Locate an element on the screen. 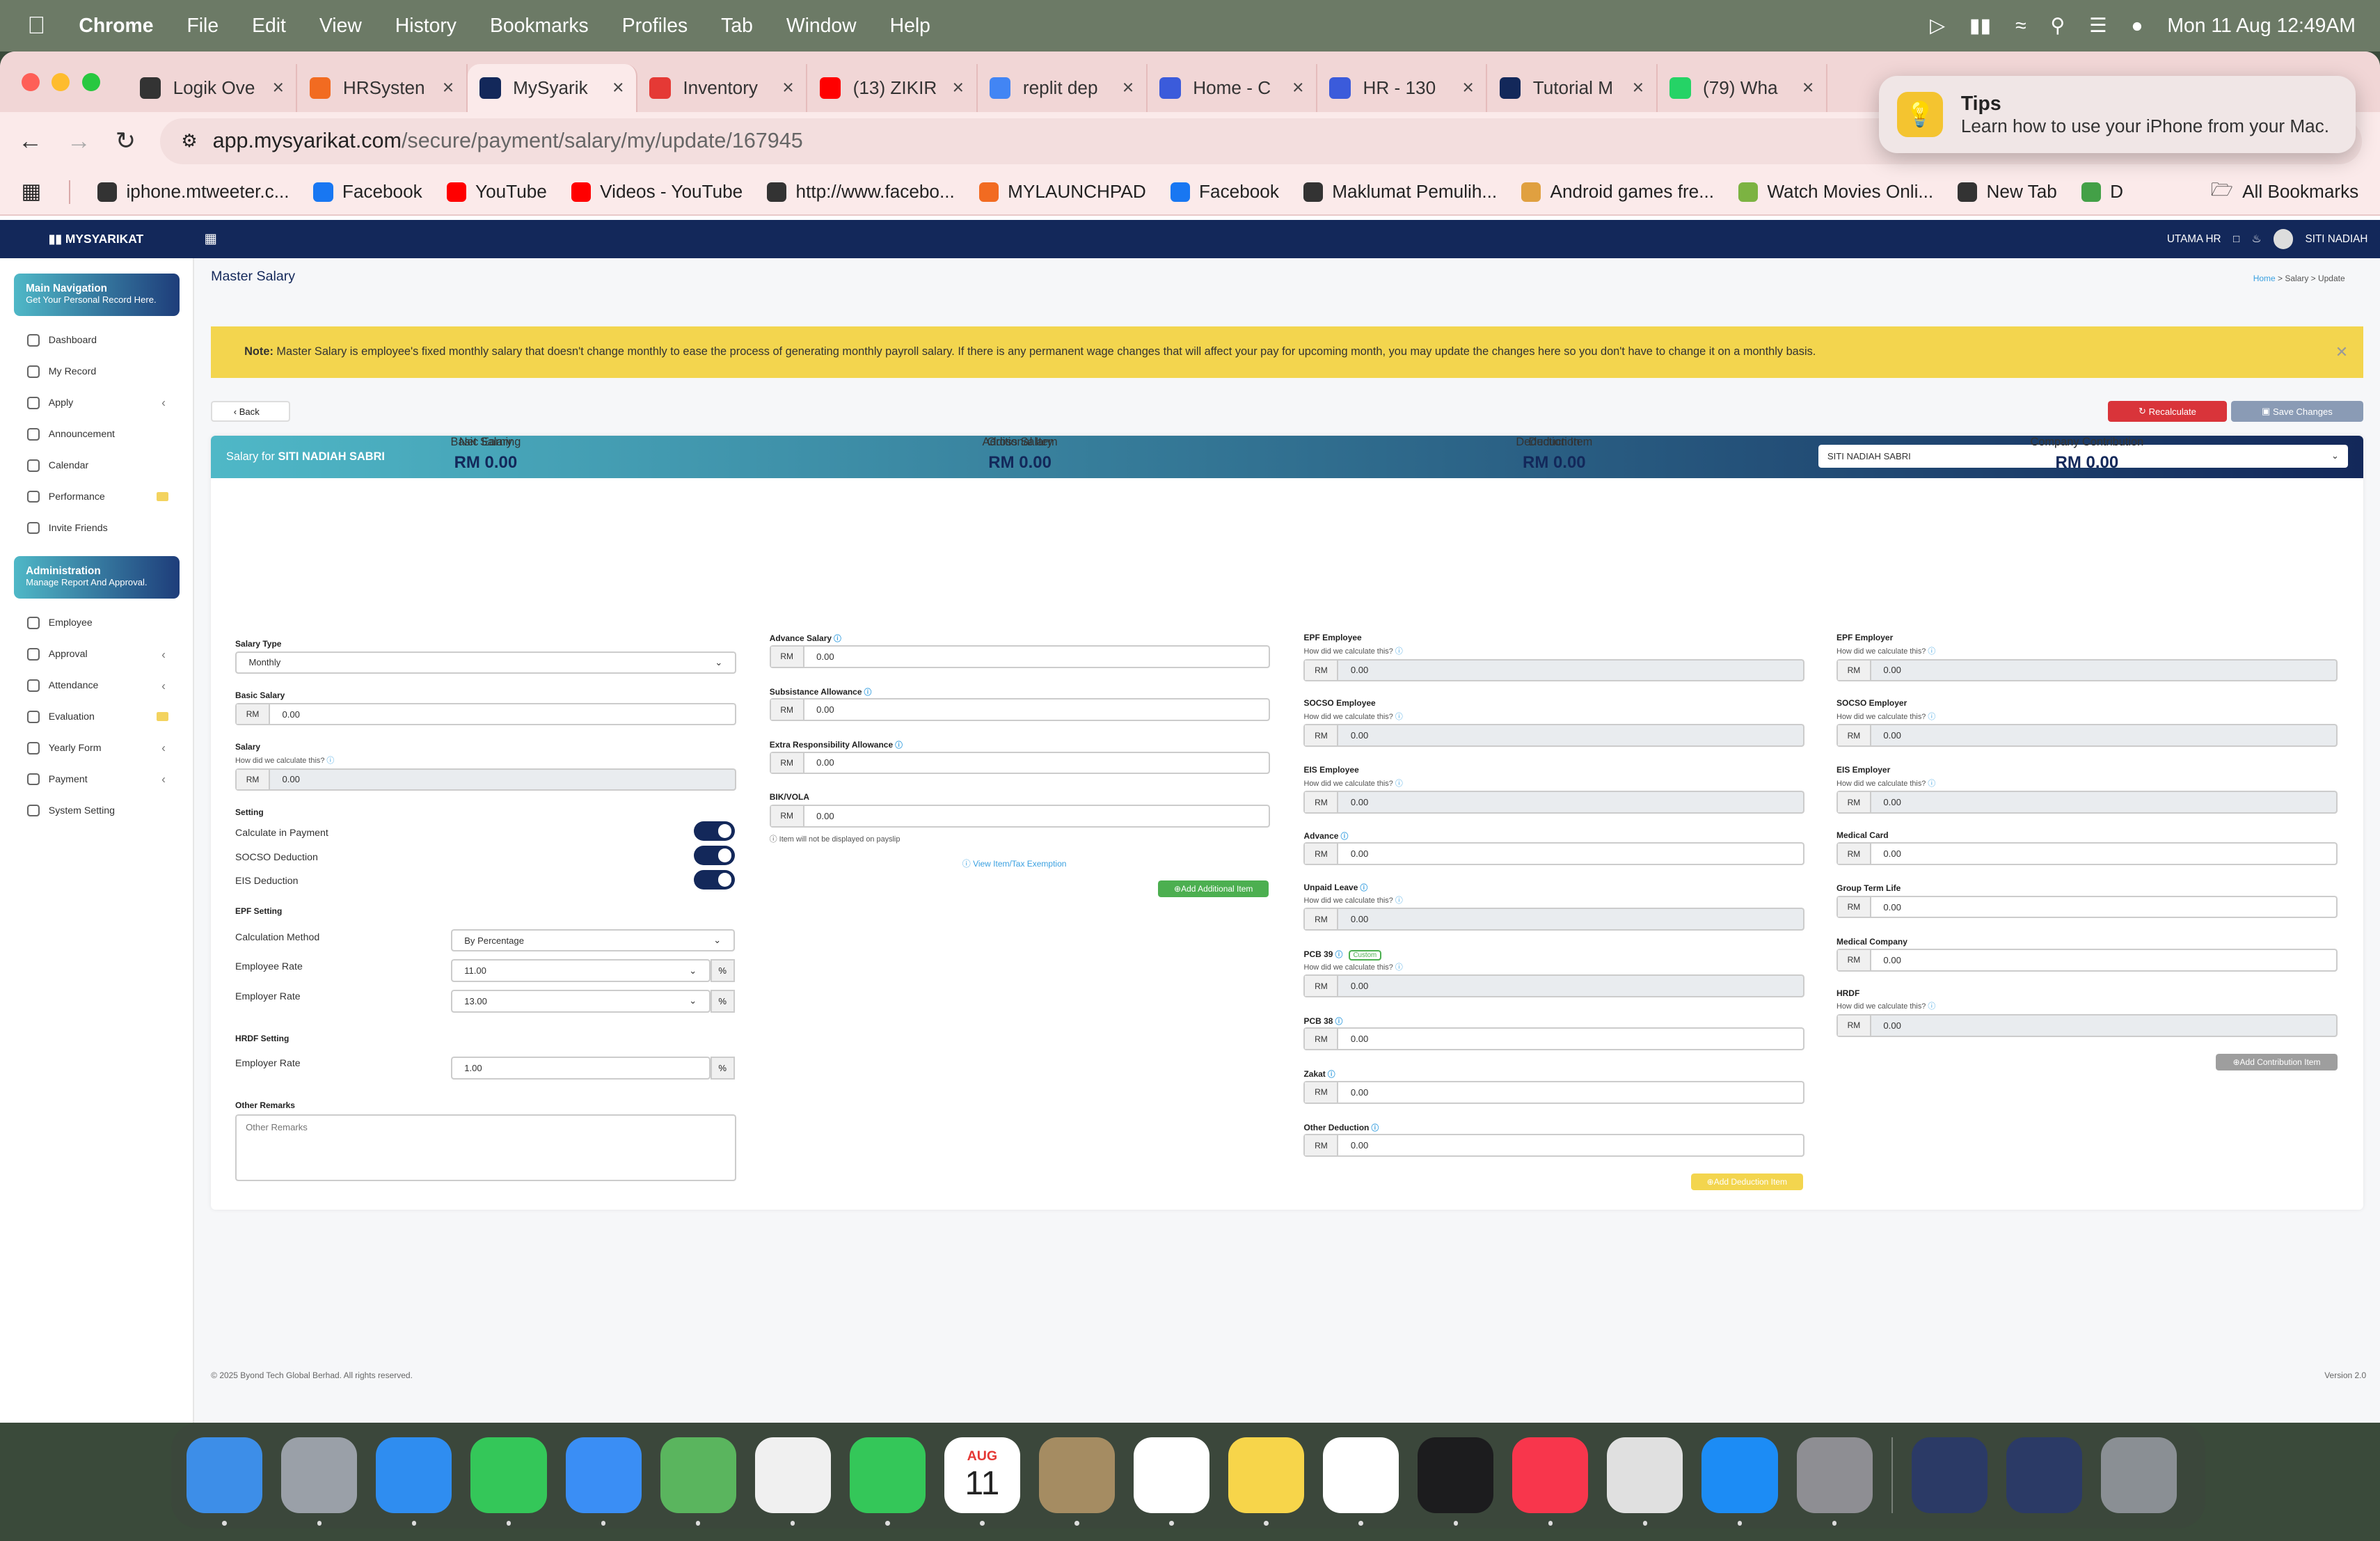 The height and width of the screenshot is (1541, 2380). sidebar-item-my-record: My Record is located at coordinates (97, 372).